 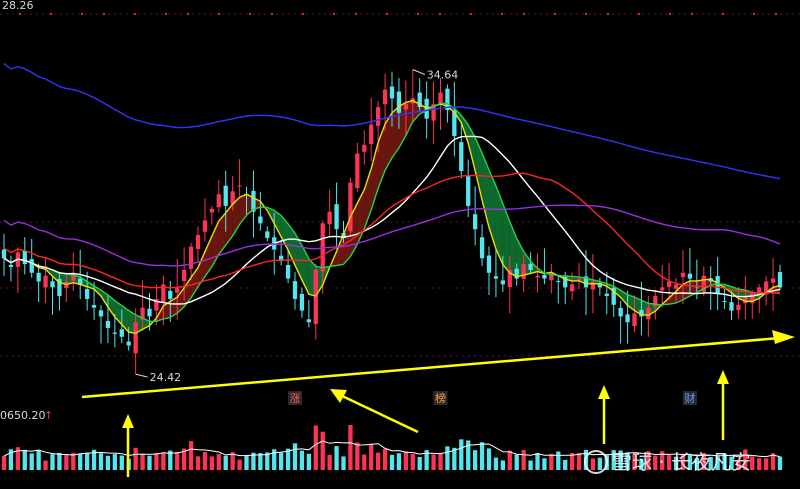 What do you see at coordinates (443, 75) in the screenshot?
I see `high-price-label: 34.64` at bounding box center [443, 75].